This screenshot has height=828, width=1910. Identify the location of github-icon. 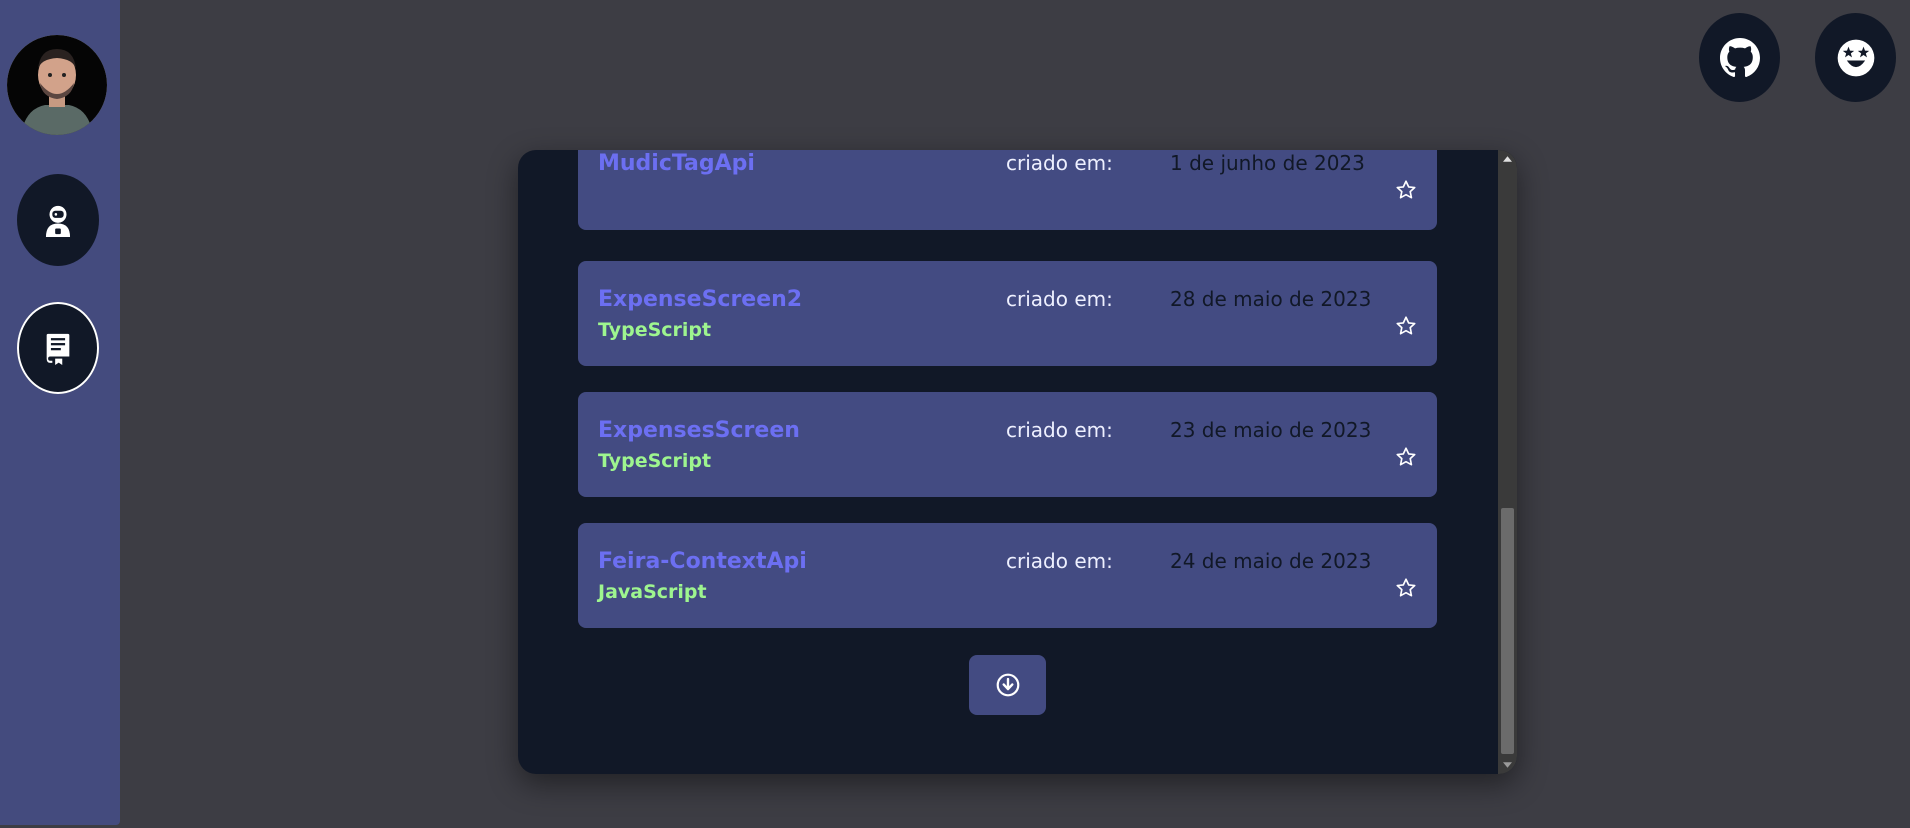
(1739, 57).